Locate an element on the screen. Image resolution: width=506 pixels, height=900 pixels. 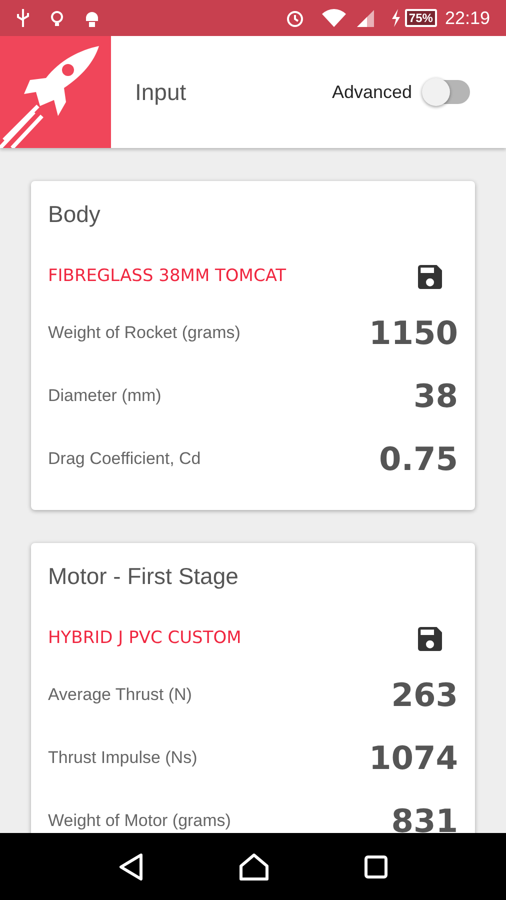
field-label: Weight of Motor (grams) is located at coordinates (139, 821).